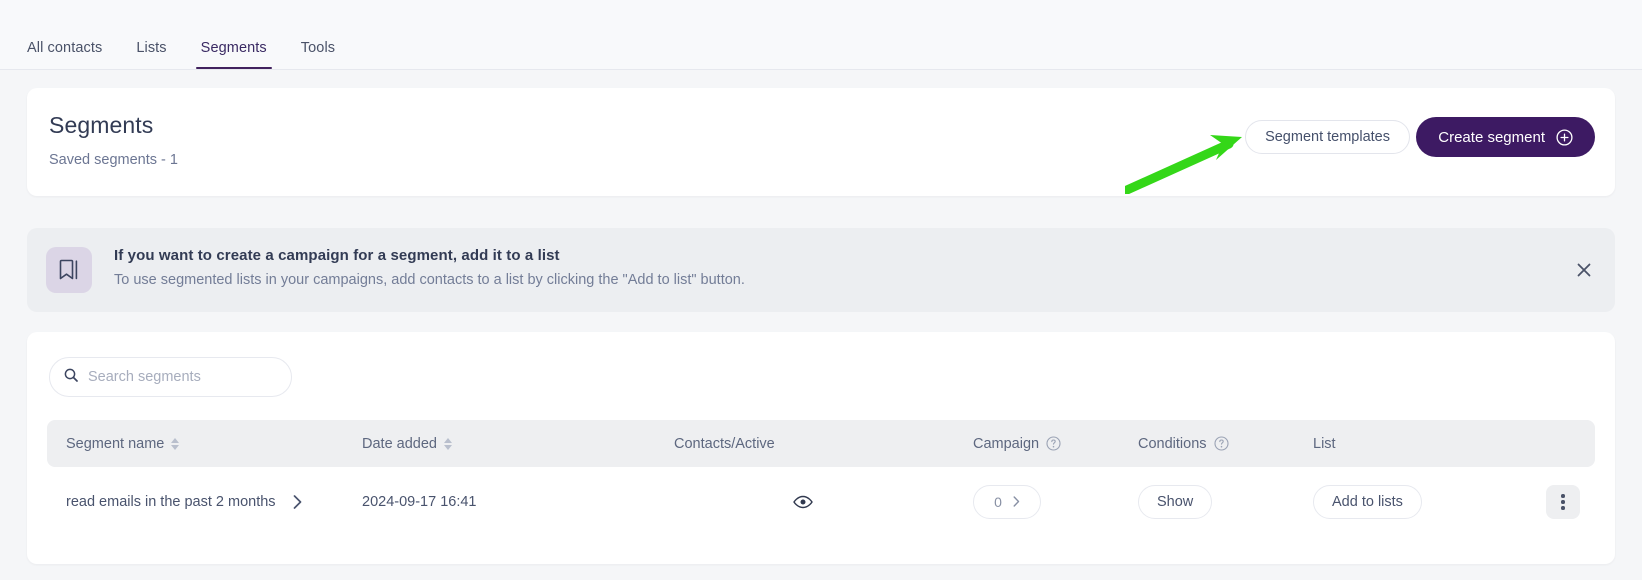 The width and height of the screenshot is (1642, 580). I want to click on segment-name-link: read emails in the past 2 months, so click(171, 502).